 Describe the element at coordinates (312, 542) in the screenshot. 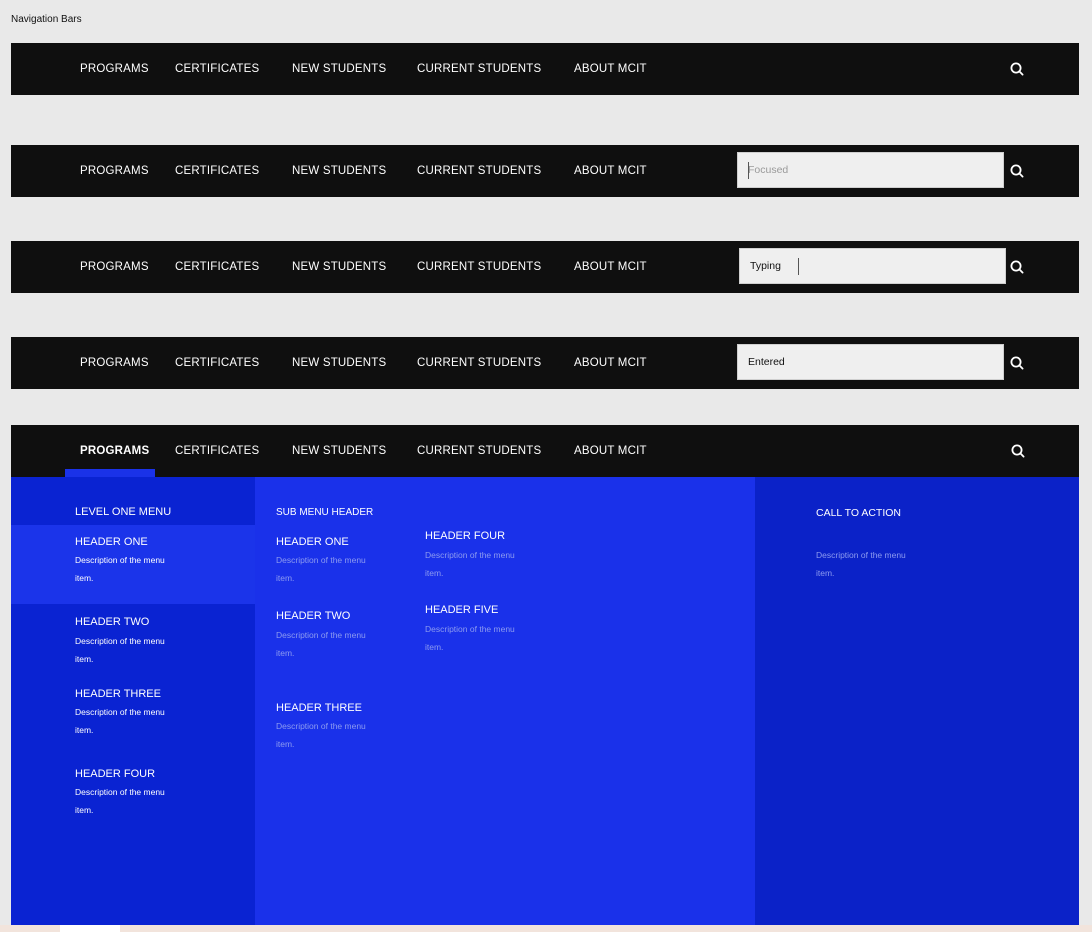

I see `sub-menu-item-header: HEADER ONE` at that location.